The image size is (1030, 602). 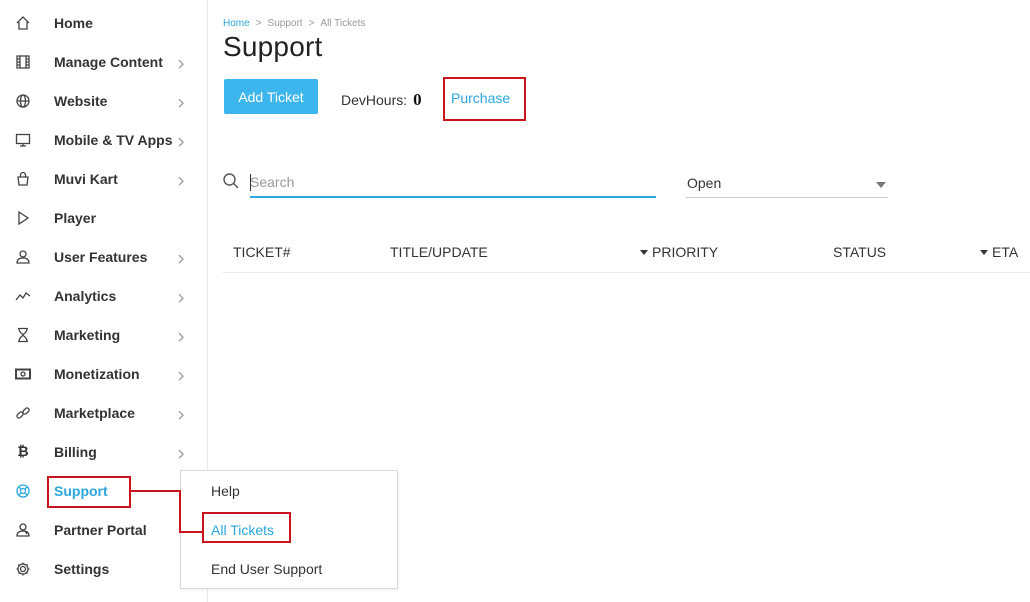 What do you see at coordinates (859, 252) in the screenshot?
I see `column-header-status: STATUS` at bounding box center [859, 252].